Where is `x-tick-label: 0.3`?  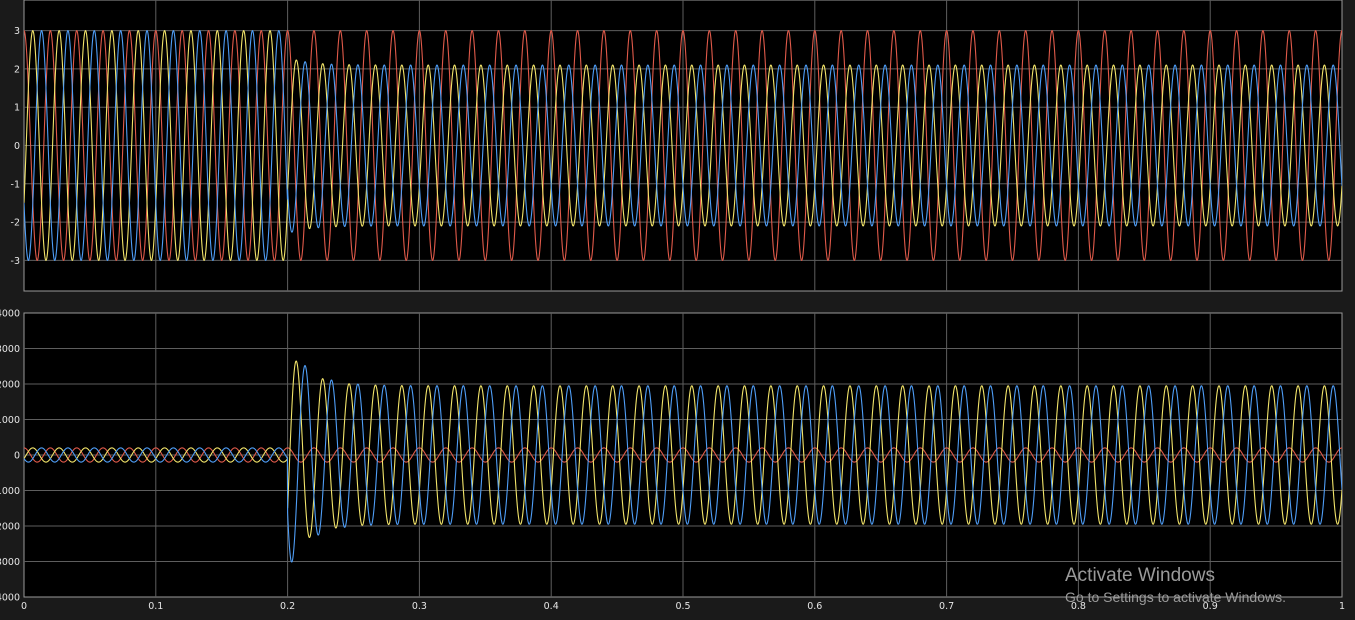
x-tick-label: 0.3 is located at coordinates (419, 606).